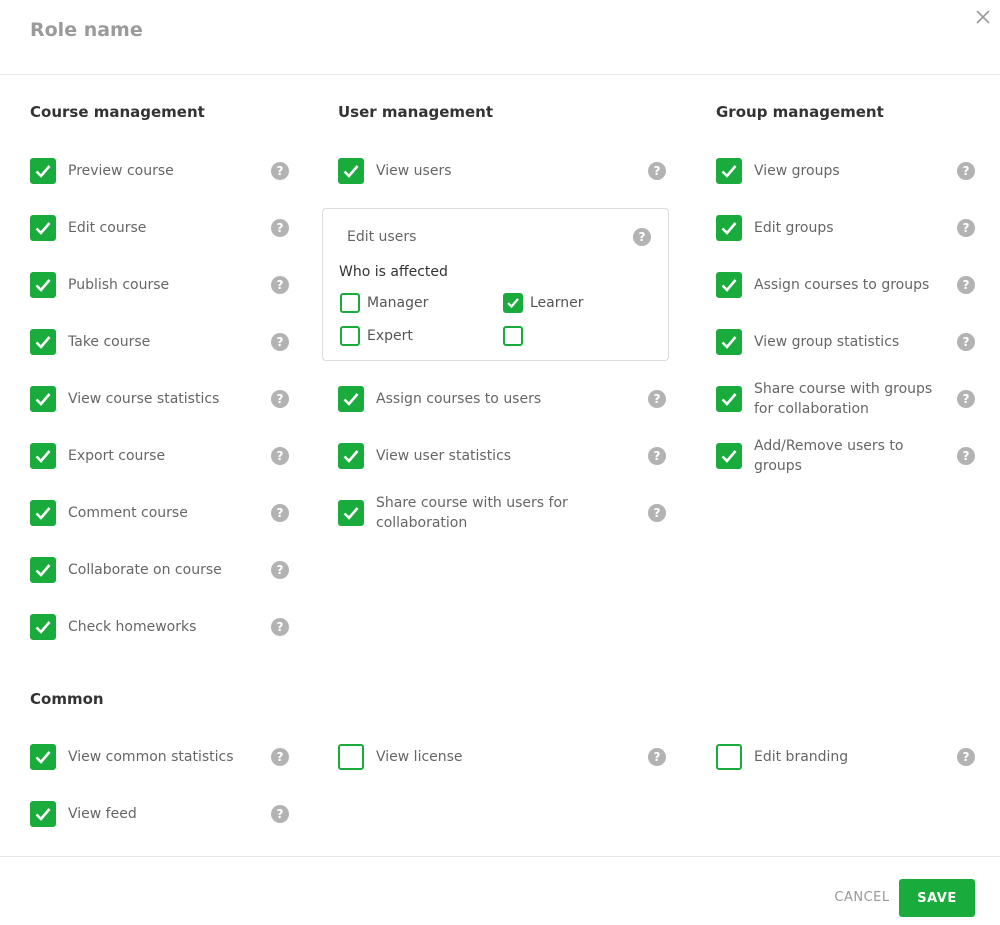  Describe the element at coordinates (161, 627) in the screenshot. I see `perm-check-homeworks: Check homeworks ?` at that location.